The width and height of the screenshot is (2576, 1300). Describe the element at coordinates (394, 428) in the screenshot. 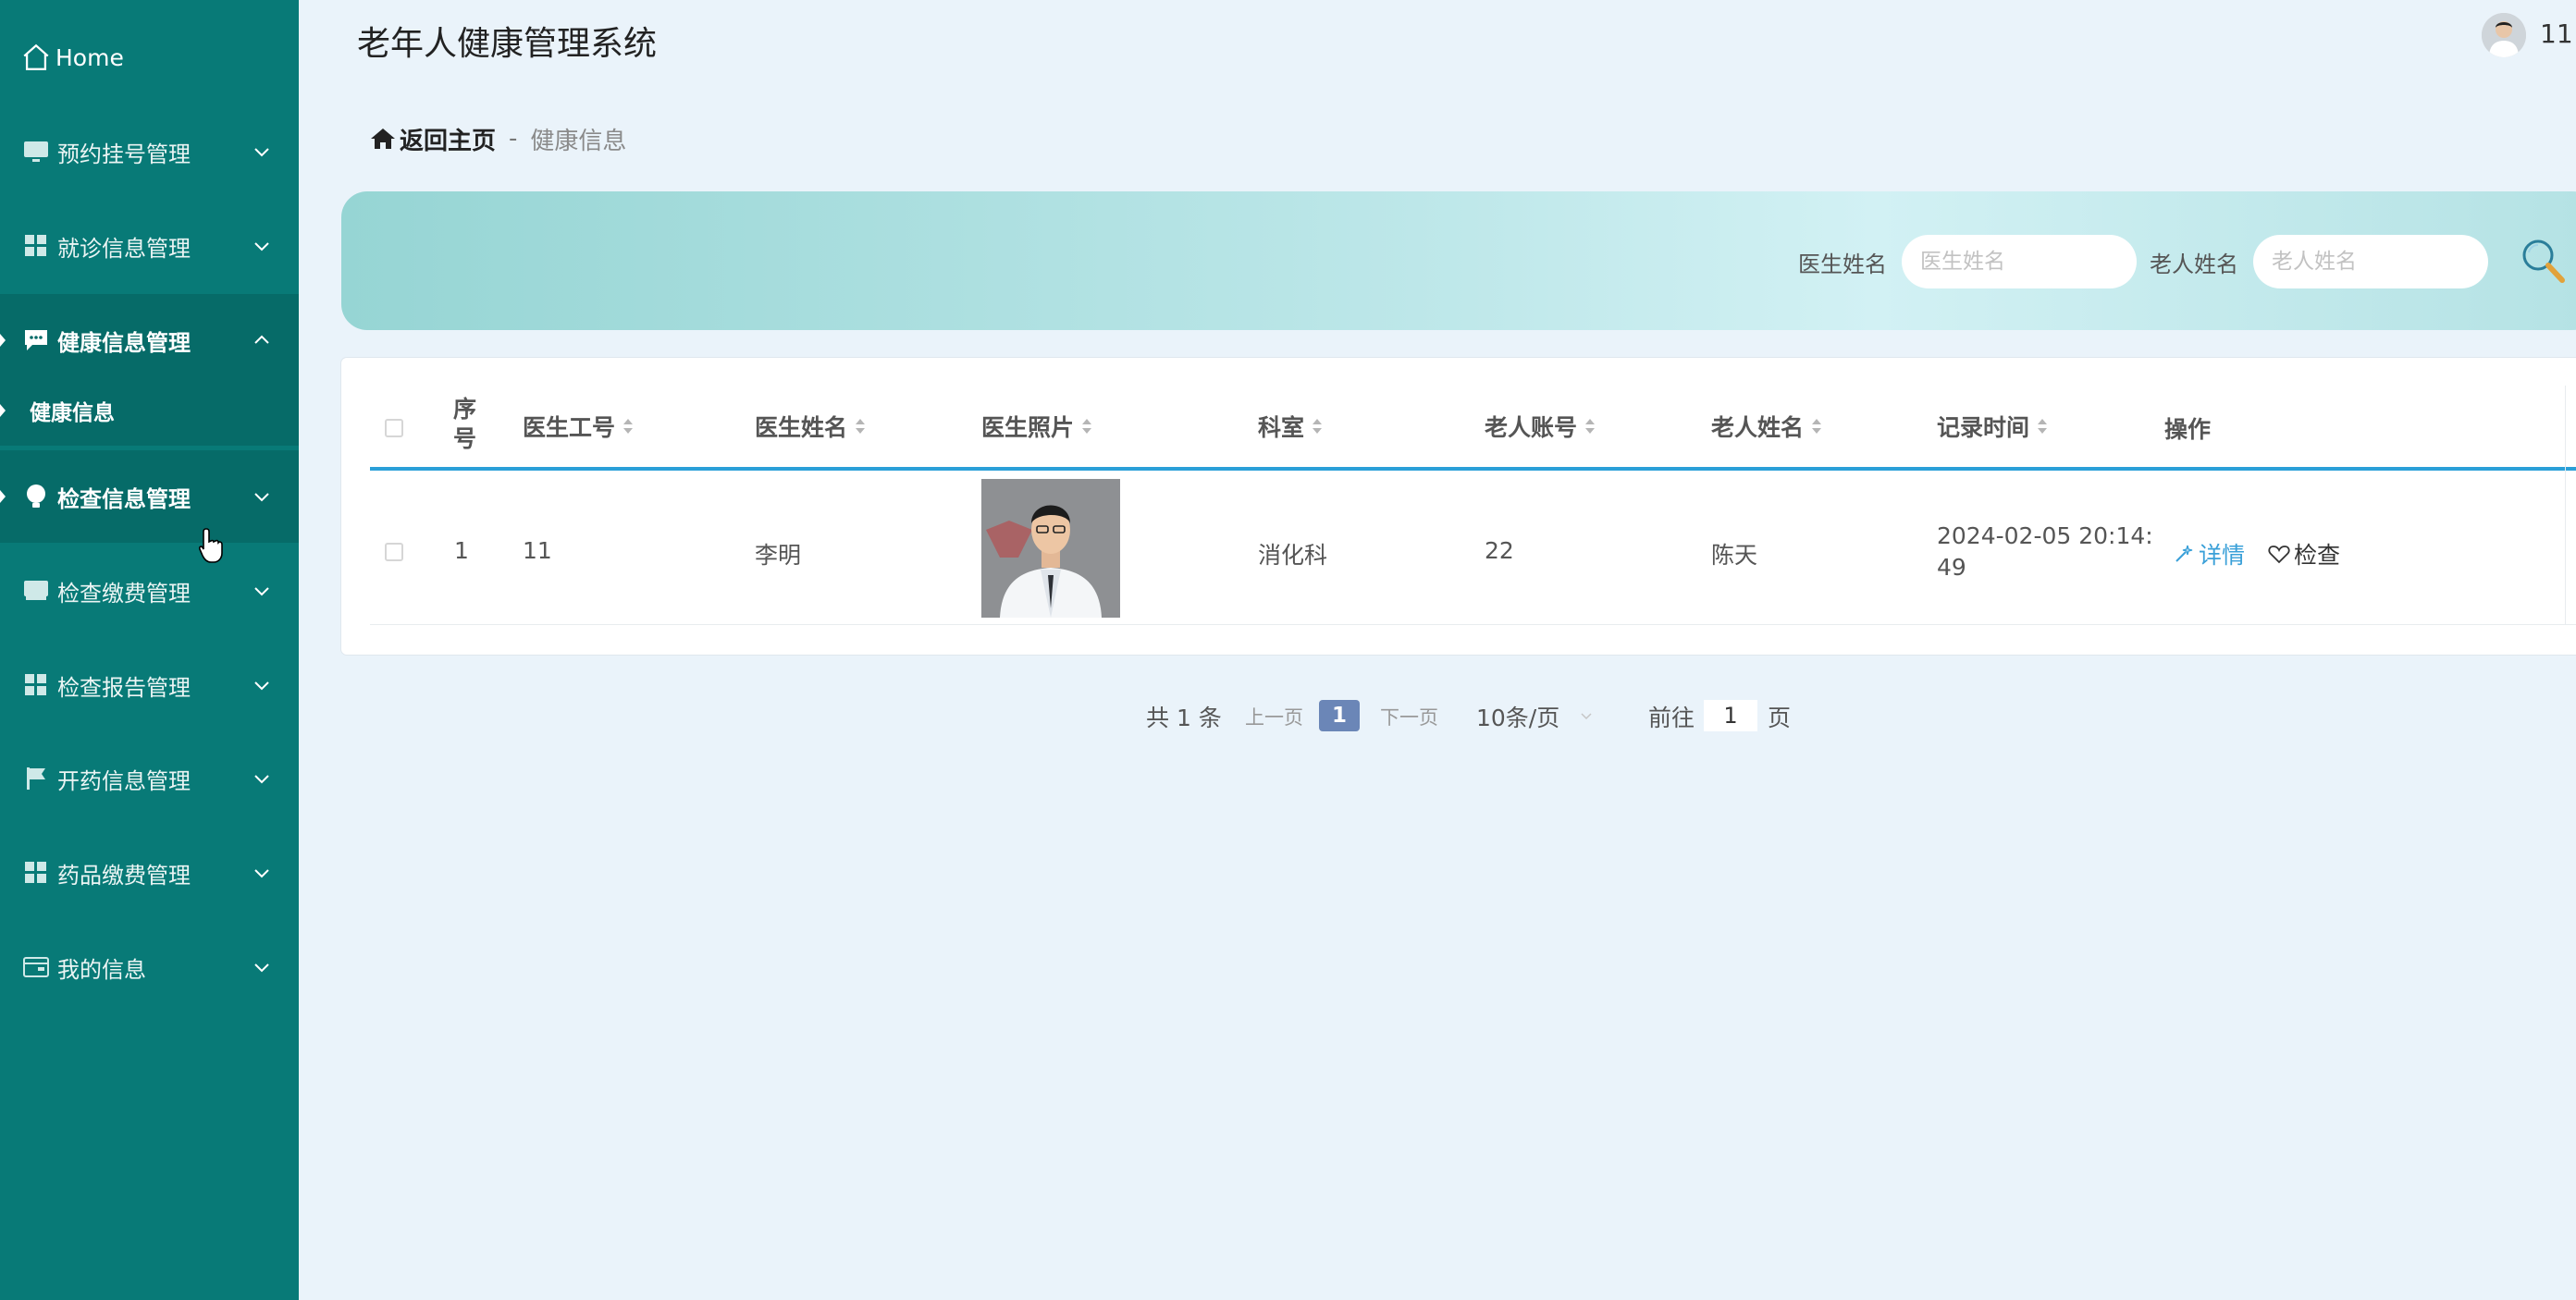

I see `select-all-checkbox` at that location.